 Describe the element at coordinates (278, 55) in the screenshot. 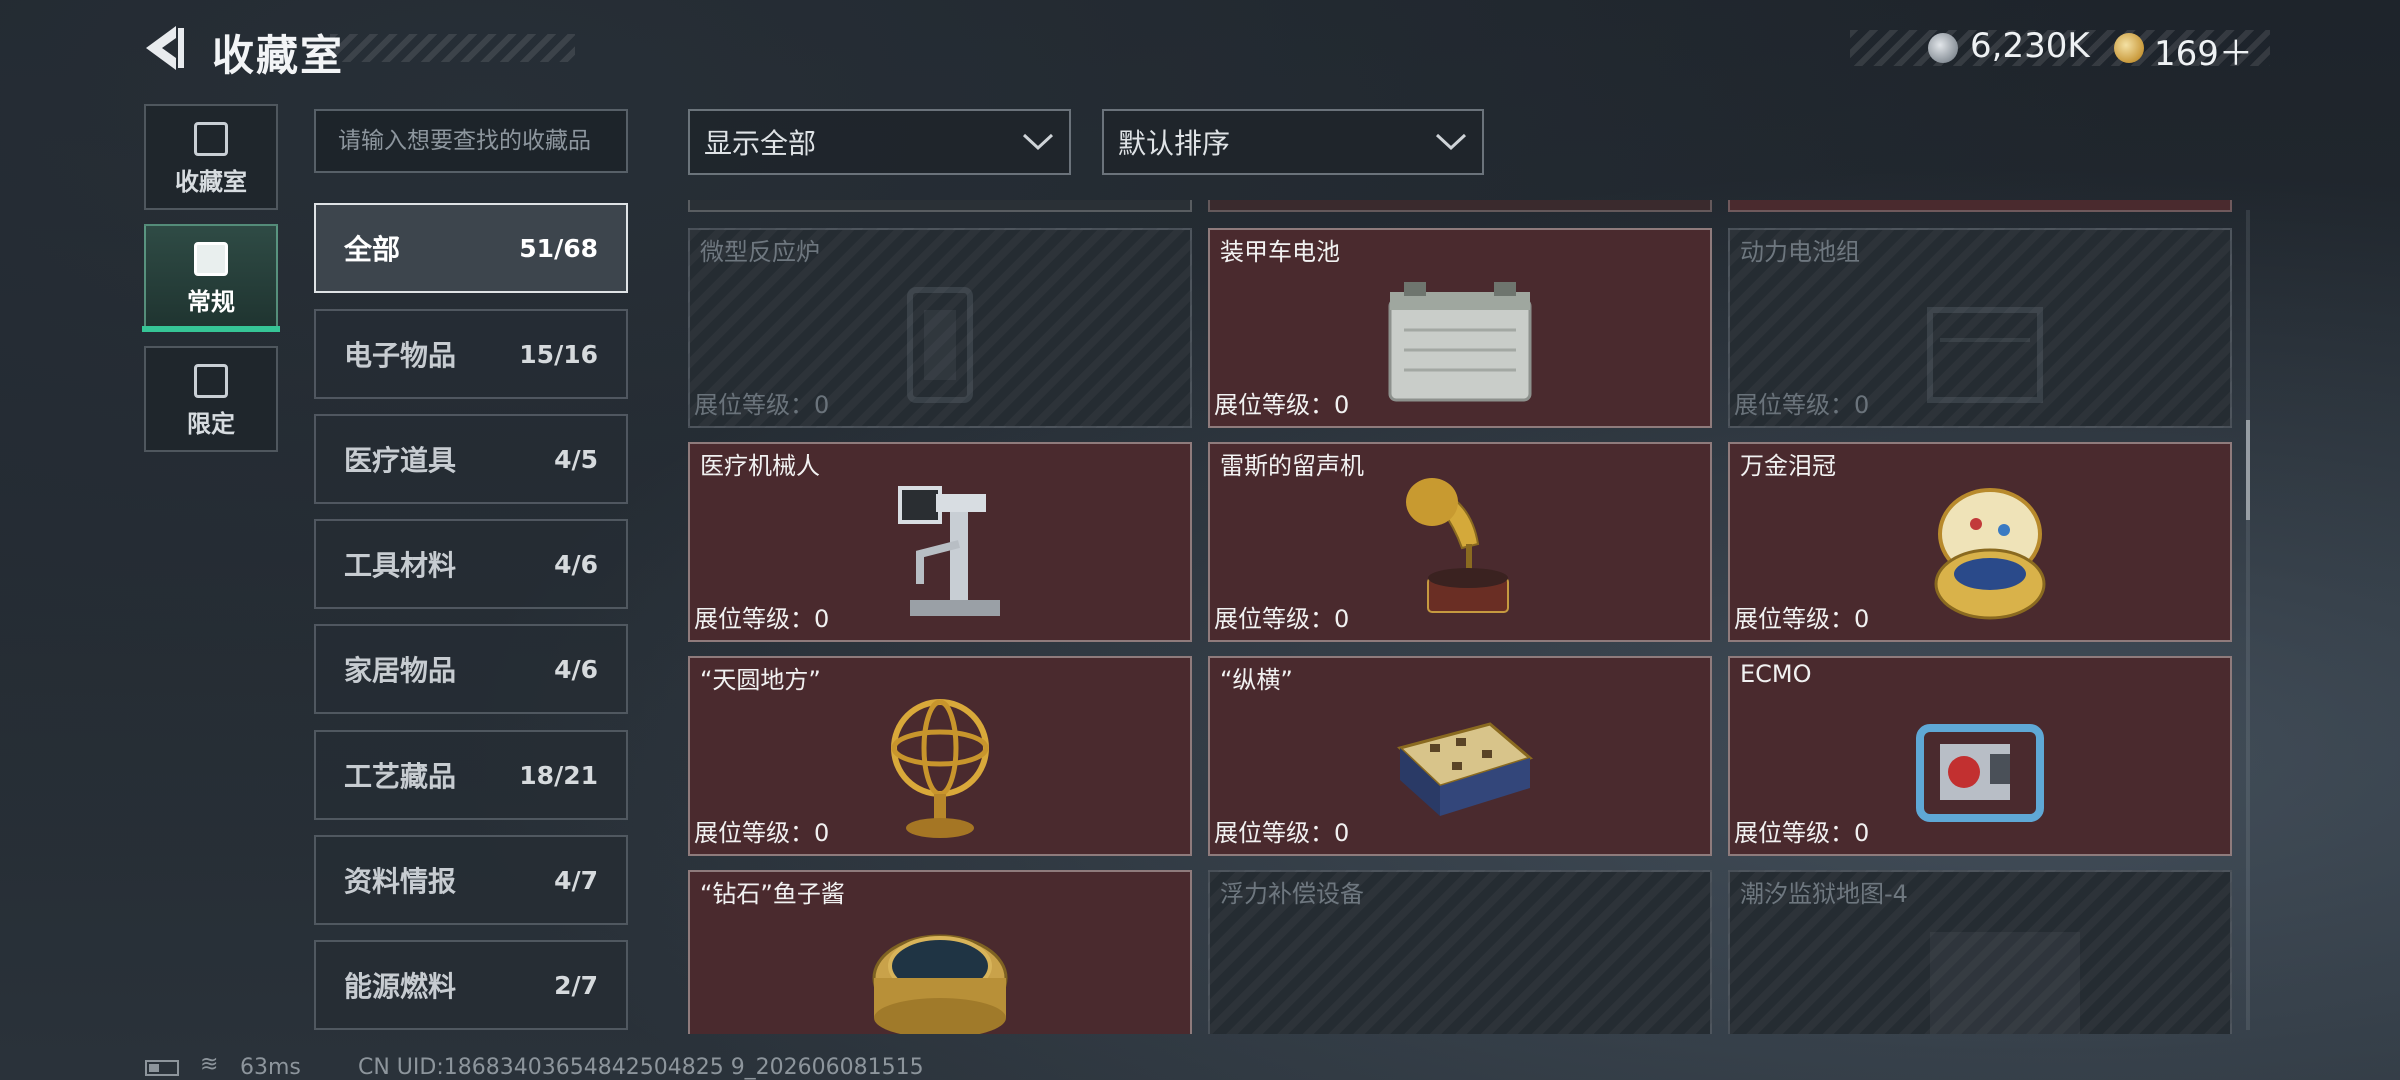

I see `page-title: 收藏室` at that location.